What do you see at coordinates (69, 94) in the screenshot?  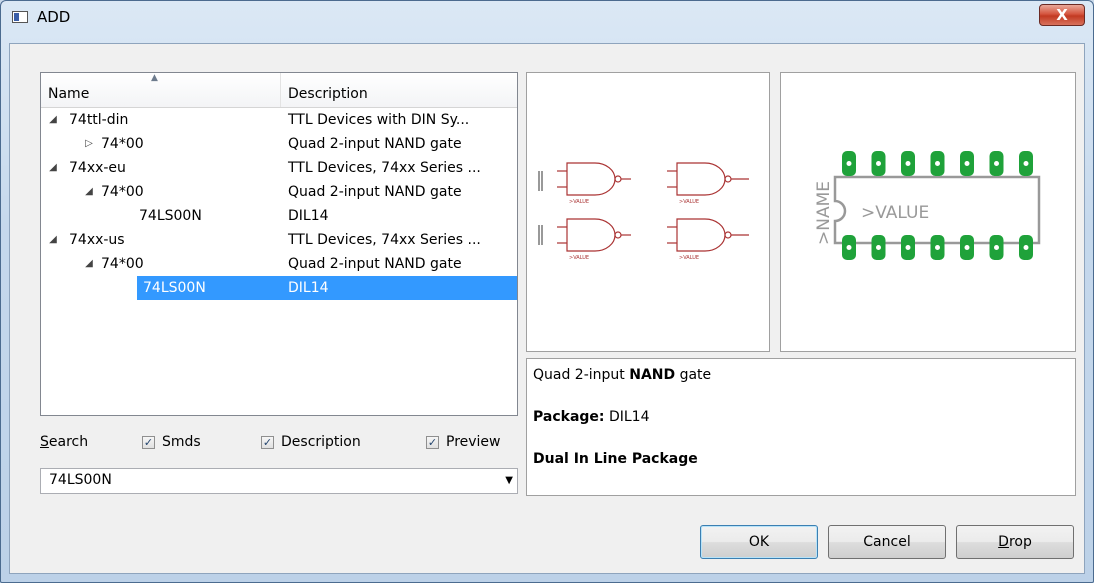 I see `column-name-label: Name` at bounding box center [69, 94].